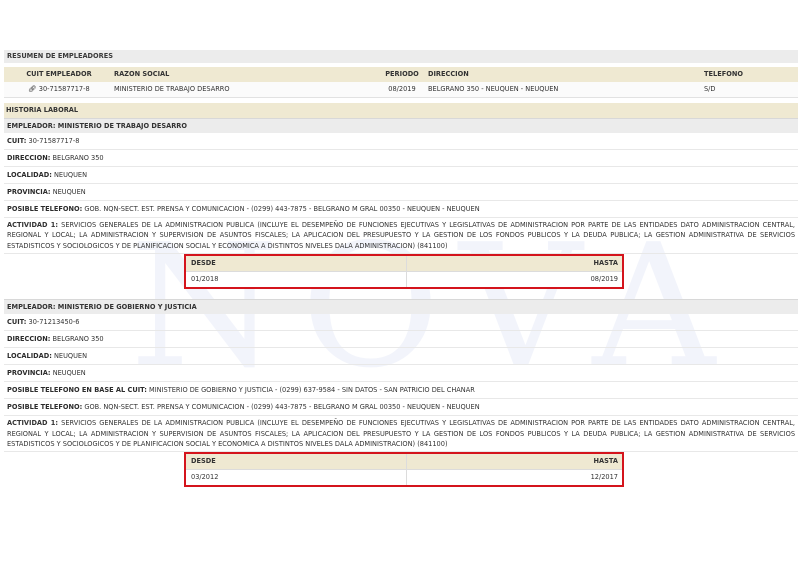 Image resolution: width=800 pixels, height=579 pixels. What do you see at coordinates (59, 74) in the screenshot?
I see `header-cuit: CUIT EMPLEADOR` at bounding box center [59, 74].